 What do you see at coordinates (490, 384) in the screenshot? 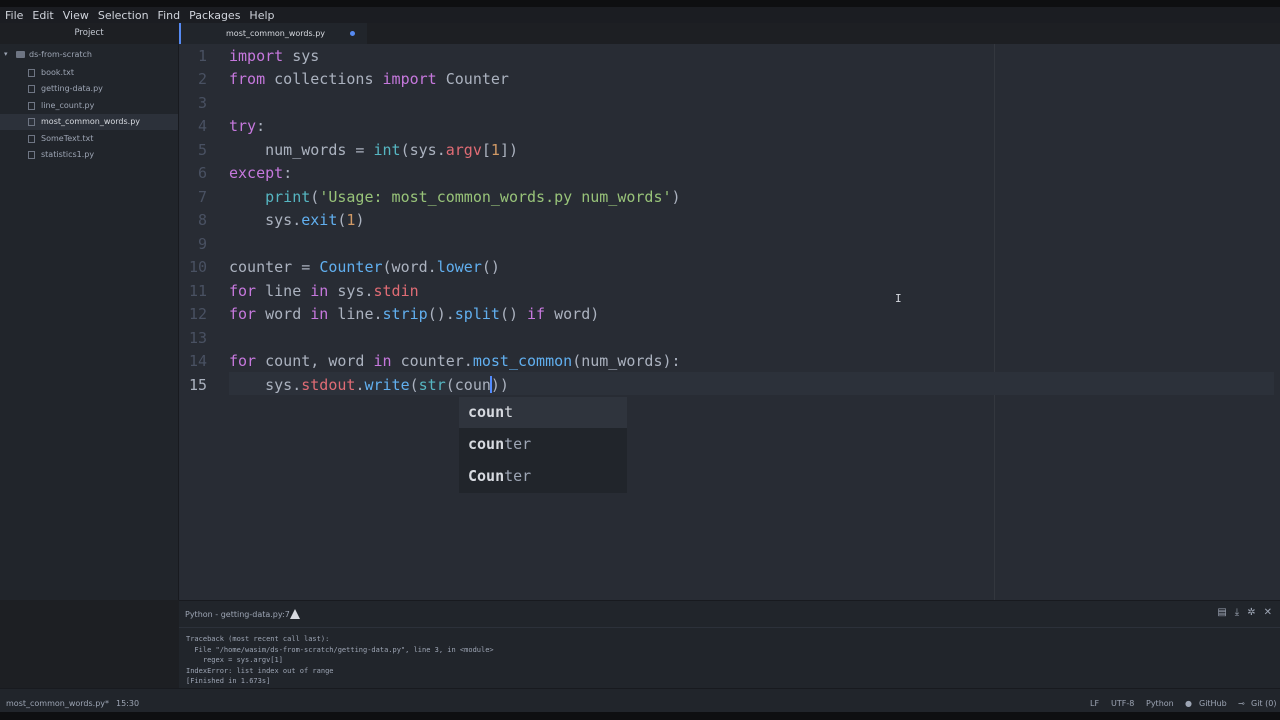
I see `text-cursor` at bounding box center [490, 384].